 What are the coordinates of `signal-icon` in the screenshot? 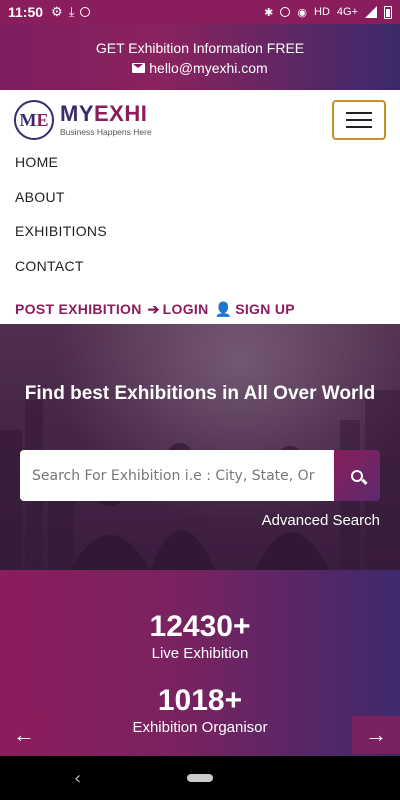 It's located at (371, 12).